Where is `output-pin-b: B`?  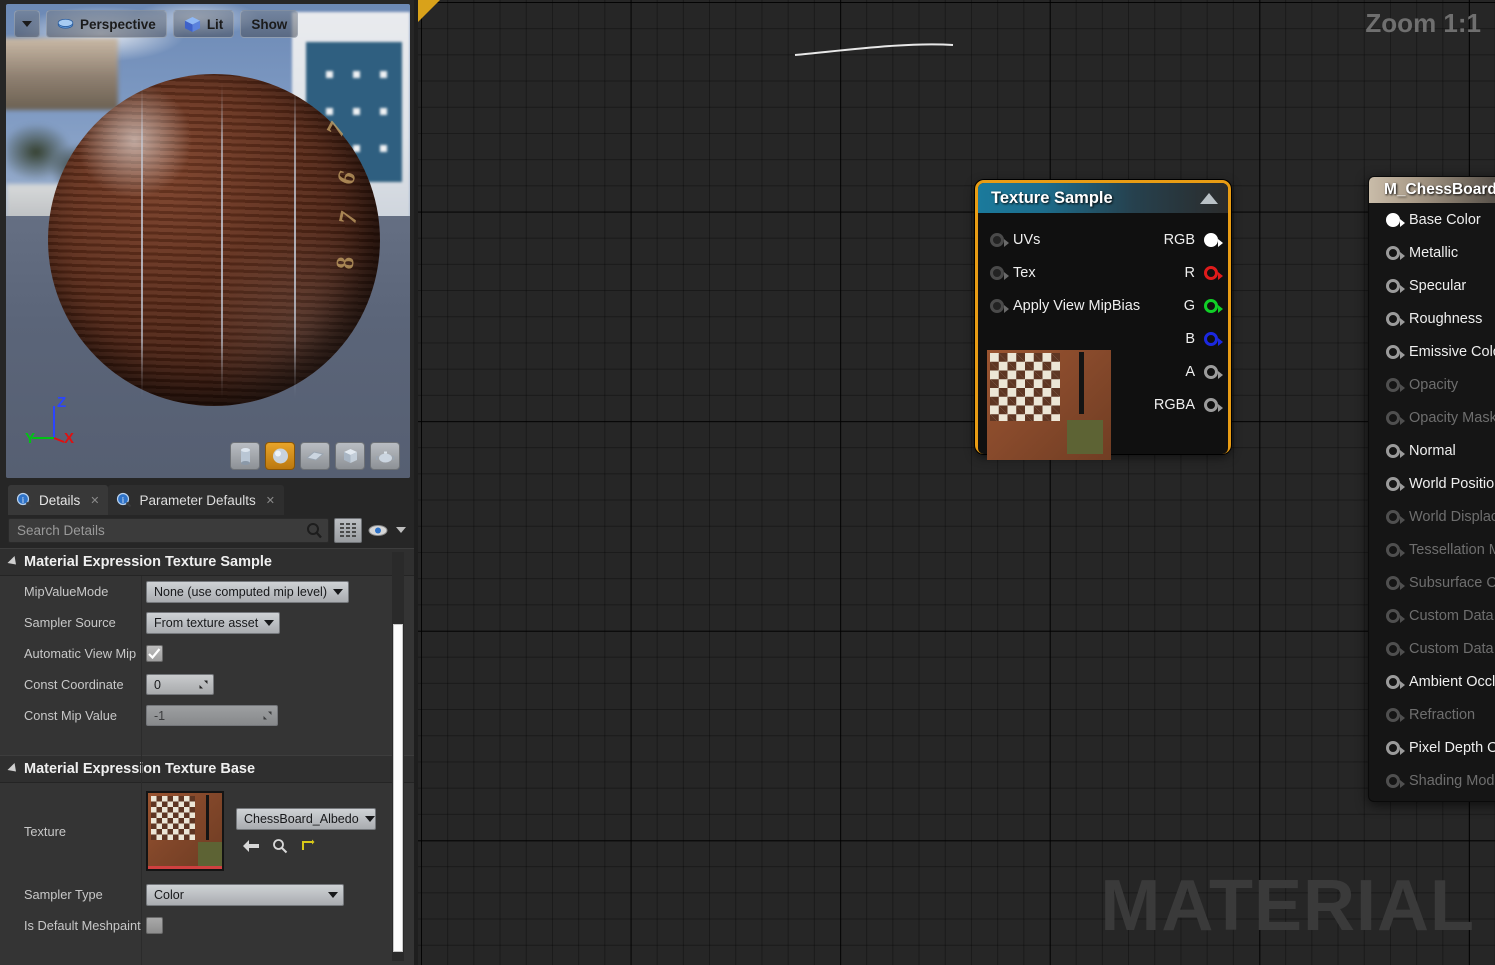
output-pin-b: B is located at coordinates (1204, 339).